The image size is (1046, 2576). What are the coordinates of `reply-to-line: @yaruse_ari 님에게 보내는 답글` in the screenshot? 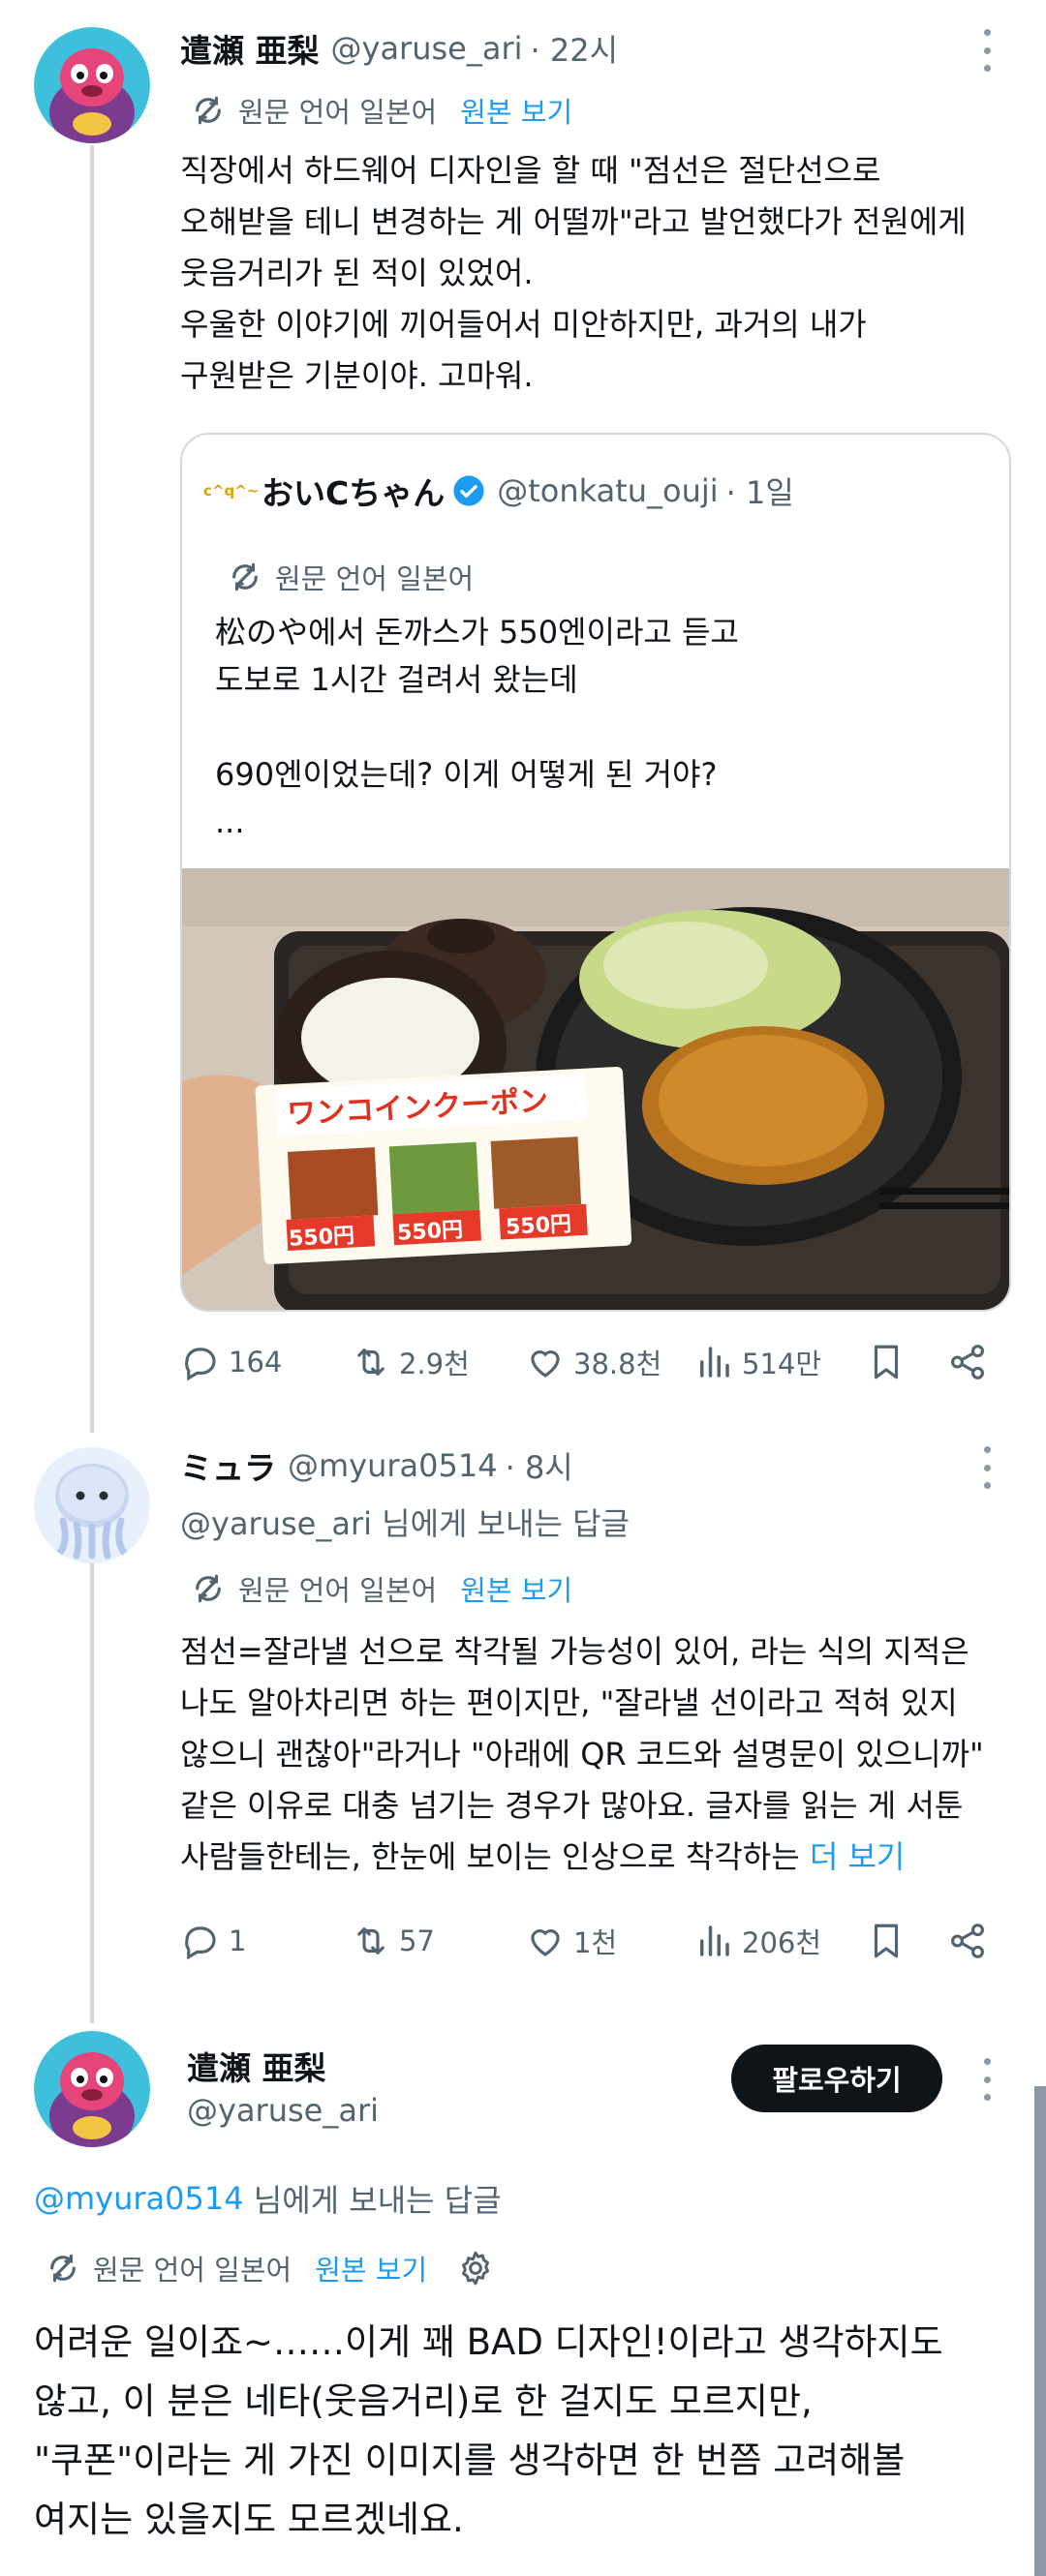 It's located at (405, 1521).